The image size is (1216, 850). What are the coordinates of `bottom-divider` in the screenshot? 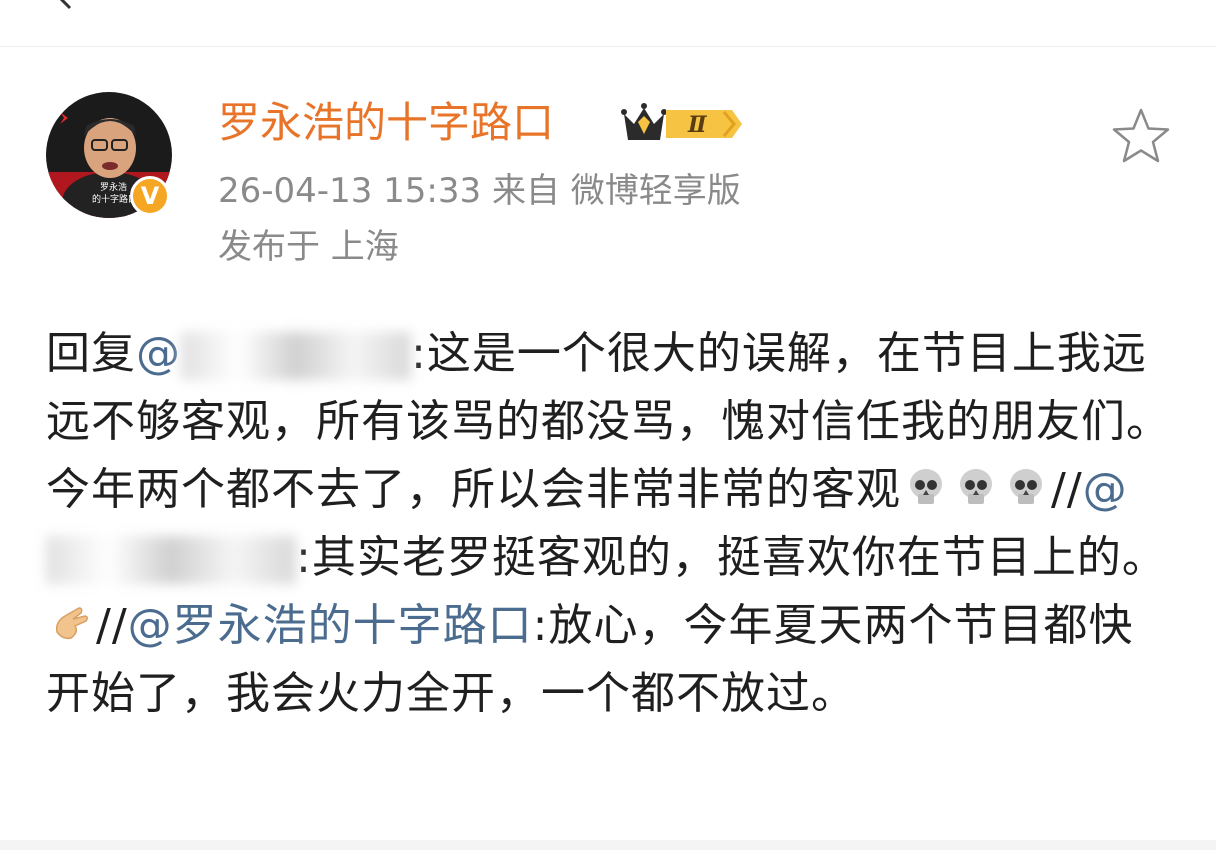 It's located at (608, 845).